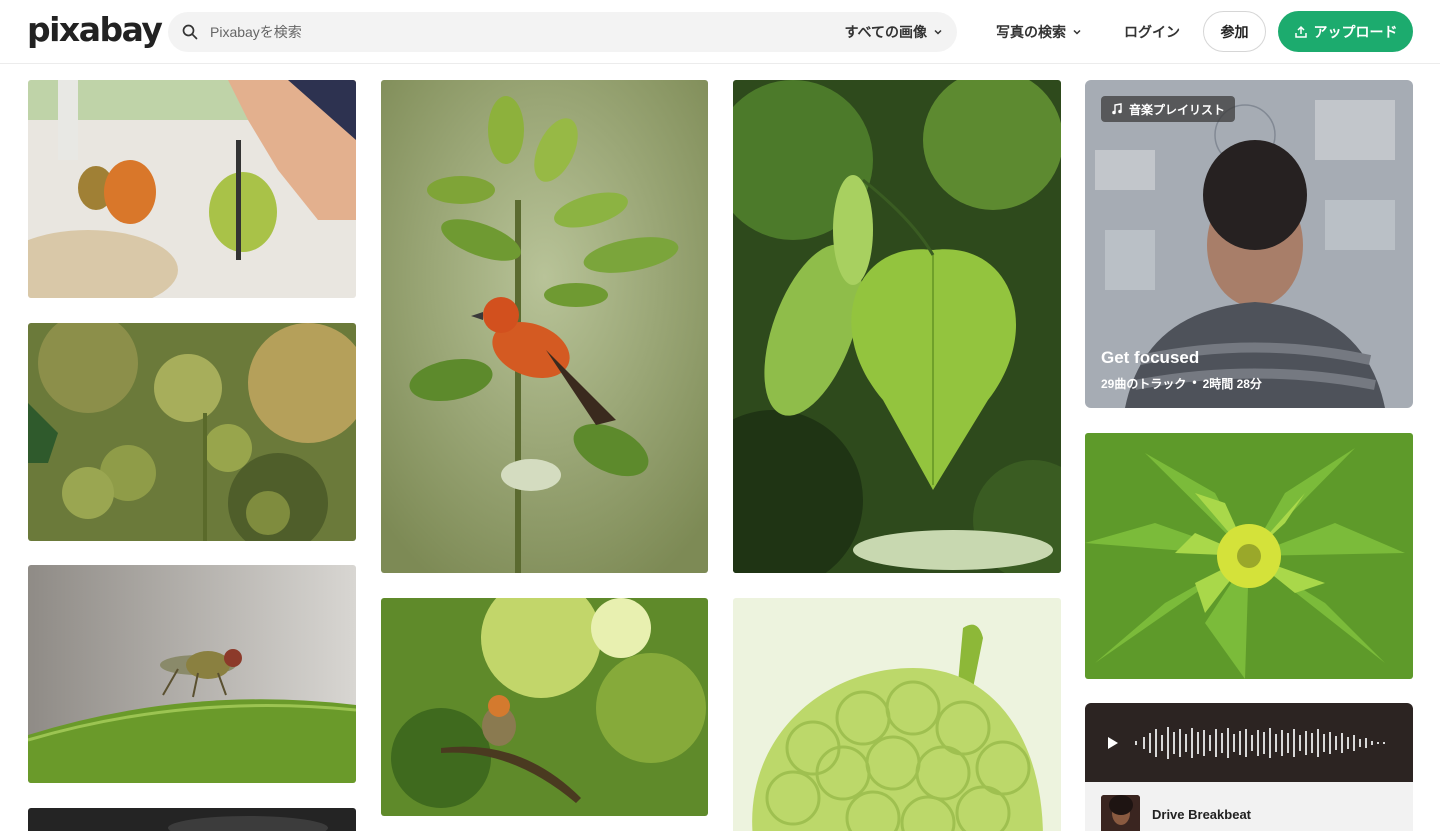 Image resolution: width=1440 pixels, height=831 pixels. I want to click on top-header: pixabay すべての画像 写真の検索 ログイン 参加 アップロード, so click(720, 32).